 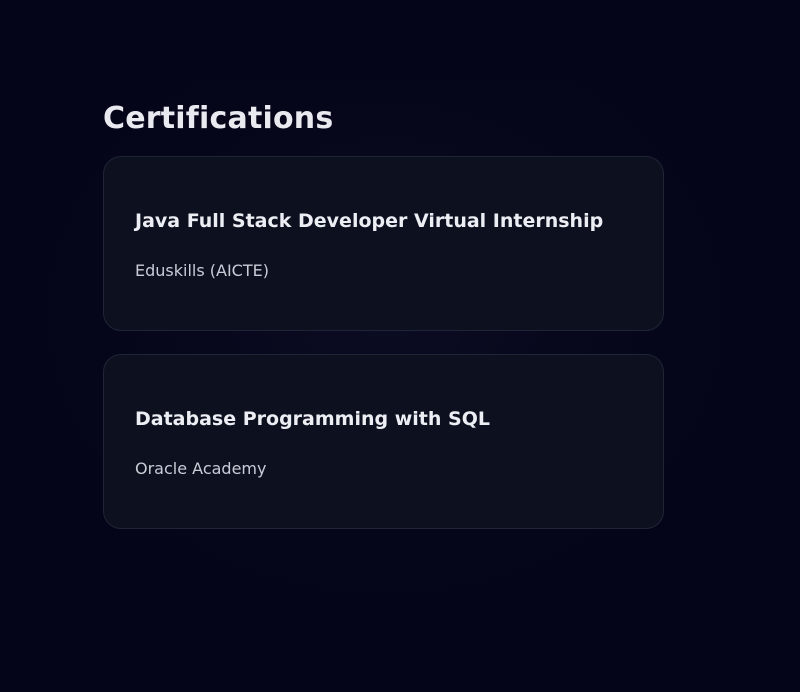 I want to click on certification-title: Database Programming with SQL, so click(x=312, y=419).